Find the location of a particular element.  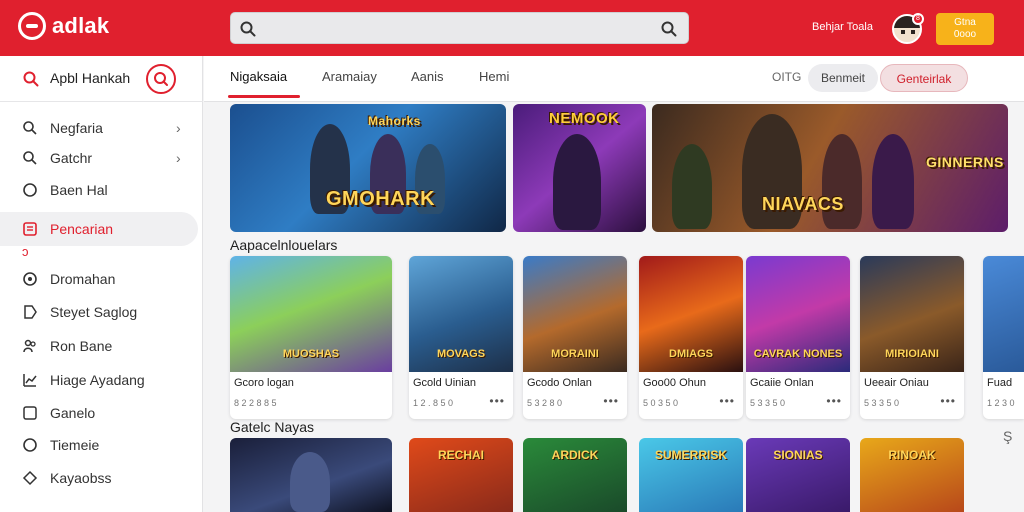

sidebar-item-label: Ron Bane is located at coordinates (81, 346).